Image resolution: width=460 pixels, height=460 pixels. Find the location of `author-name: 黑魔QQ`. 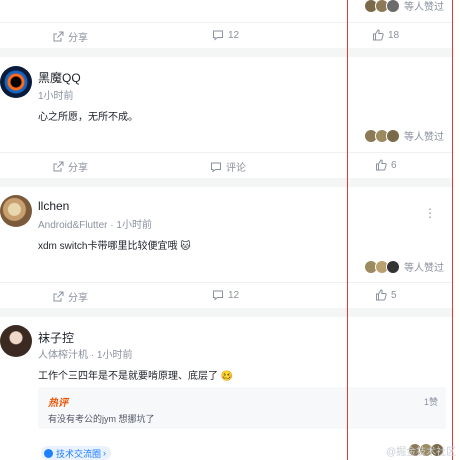

author-name: 黑魔QQ is located at coordinates (59, 77).